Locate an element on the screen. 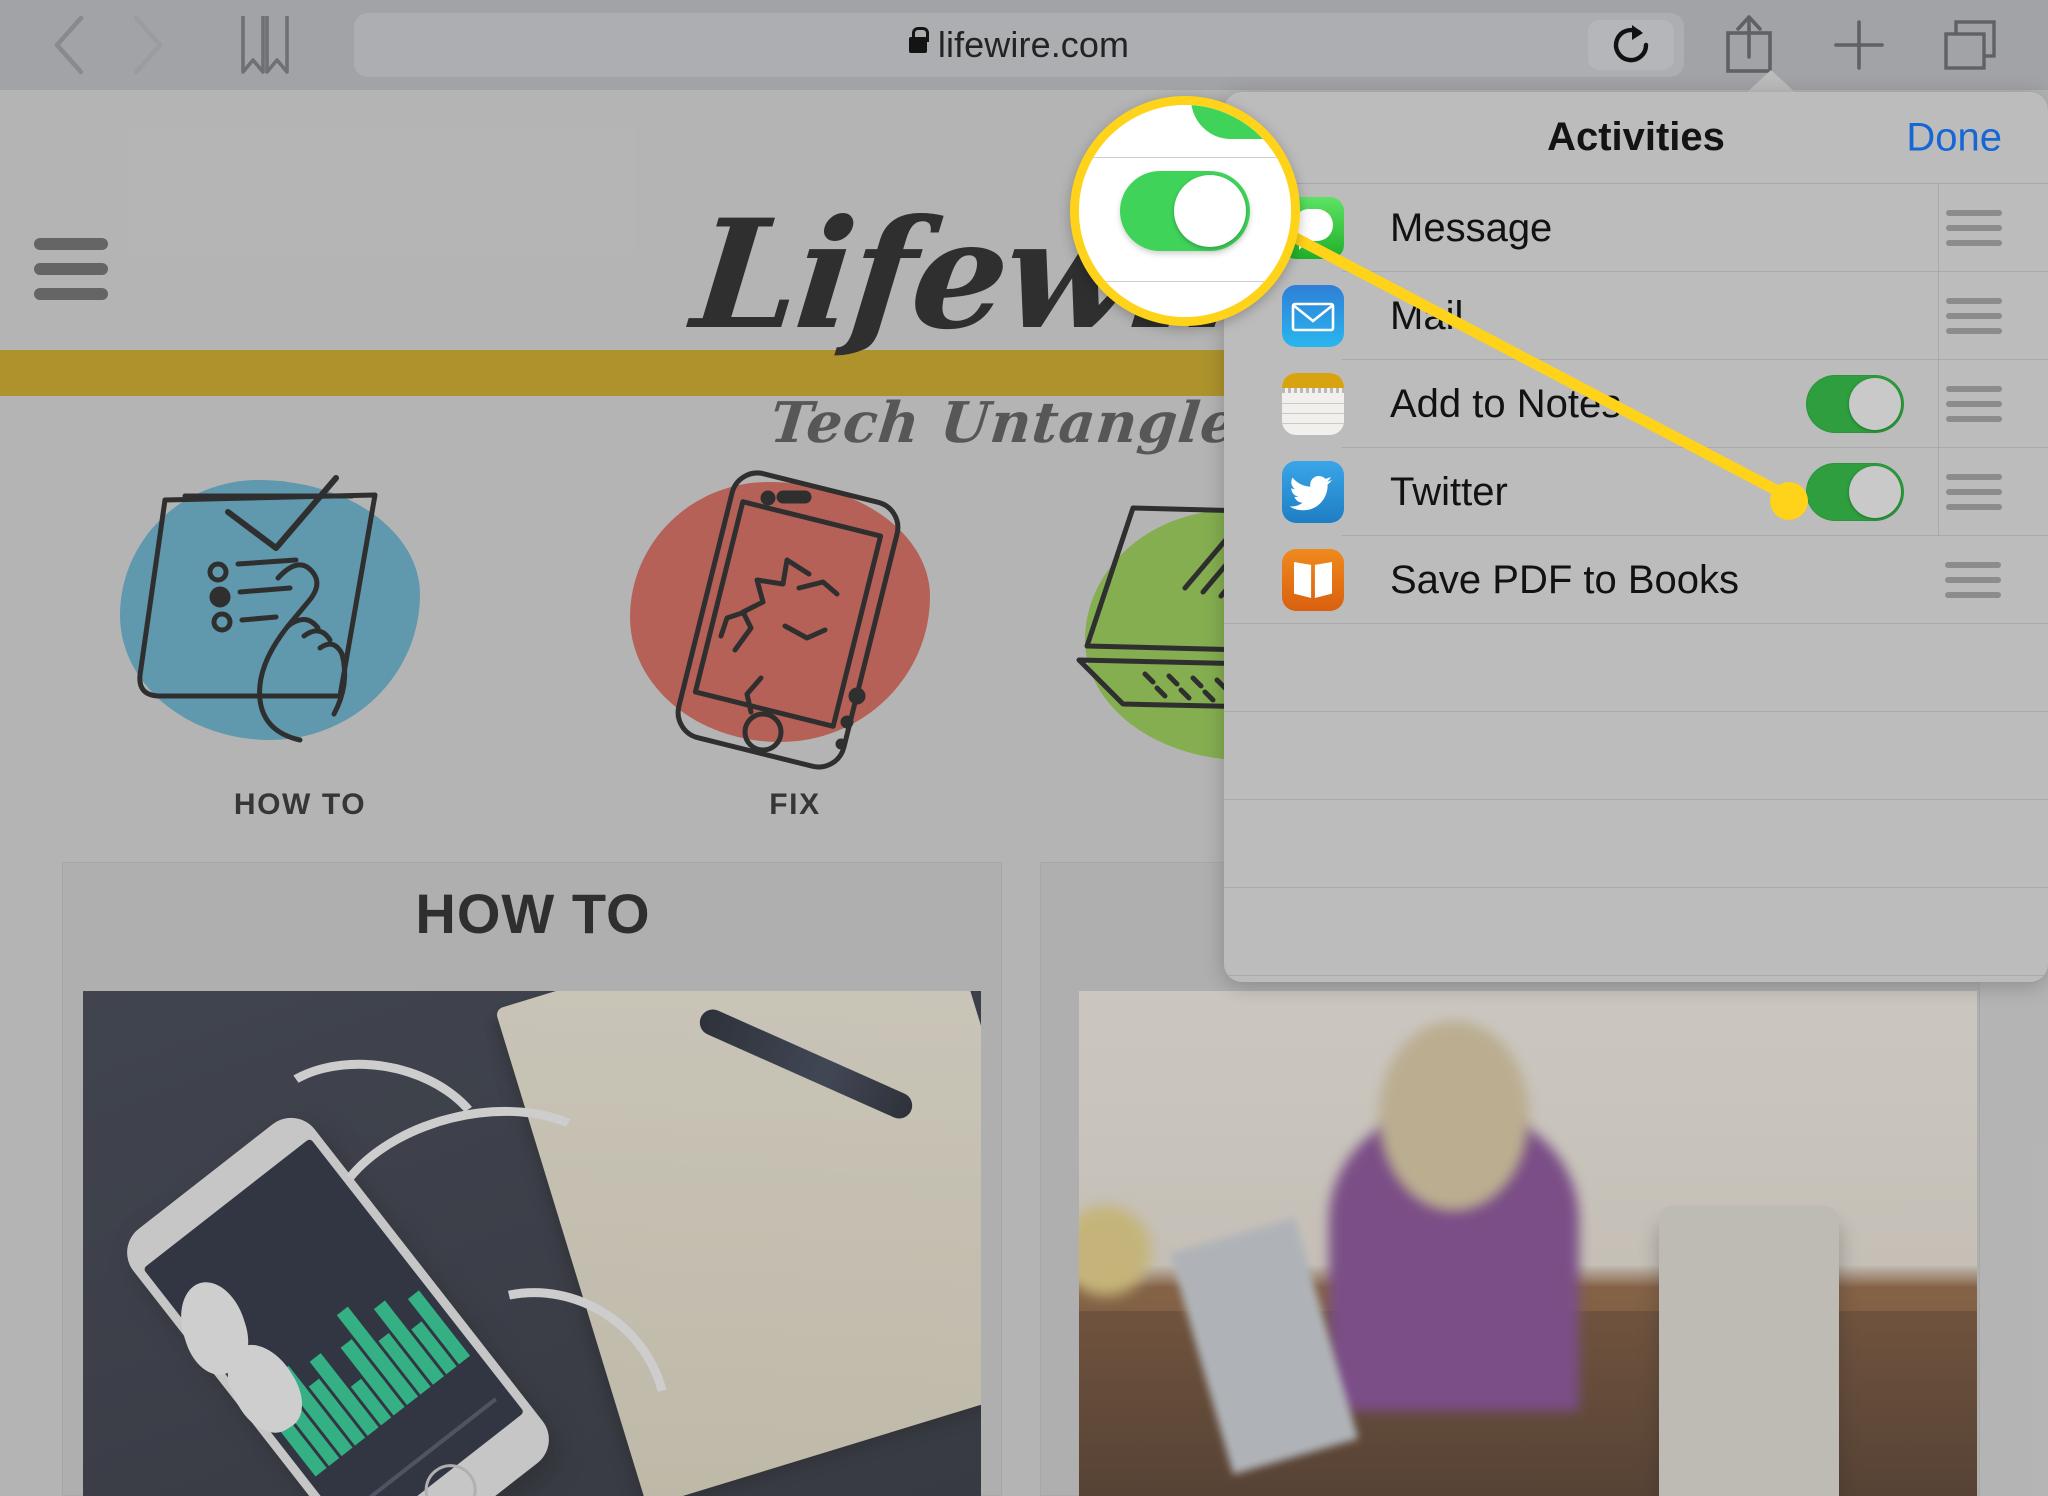 This screenshot has width=2048, height=1496. callout-magnifier is located at coordinates (1185, 211).